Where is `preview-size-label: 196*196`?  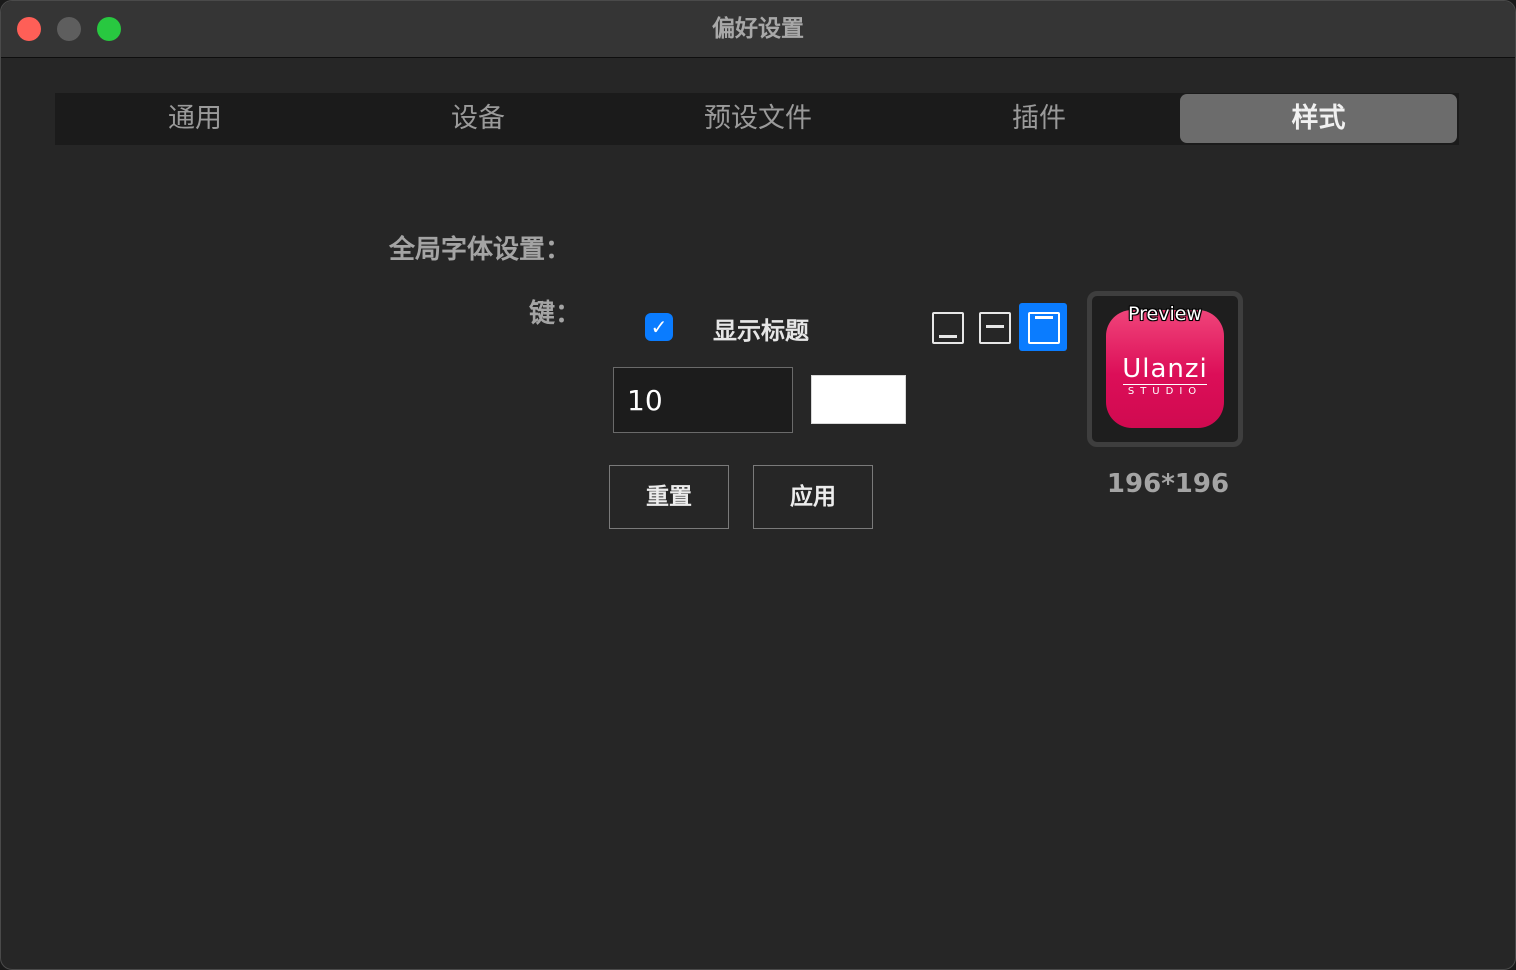
preview-size-label: 196*196 is located at coordinates (1168, 484).